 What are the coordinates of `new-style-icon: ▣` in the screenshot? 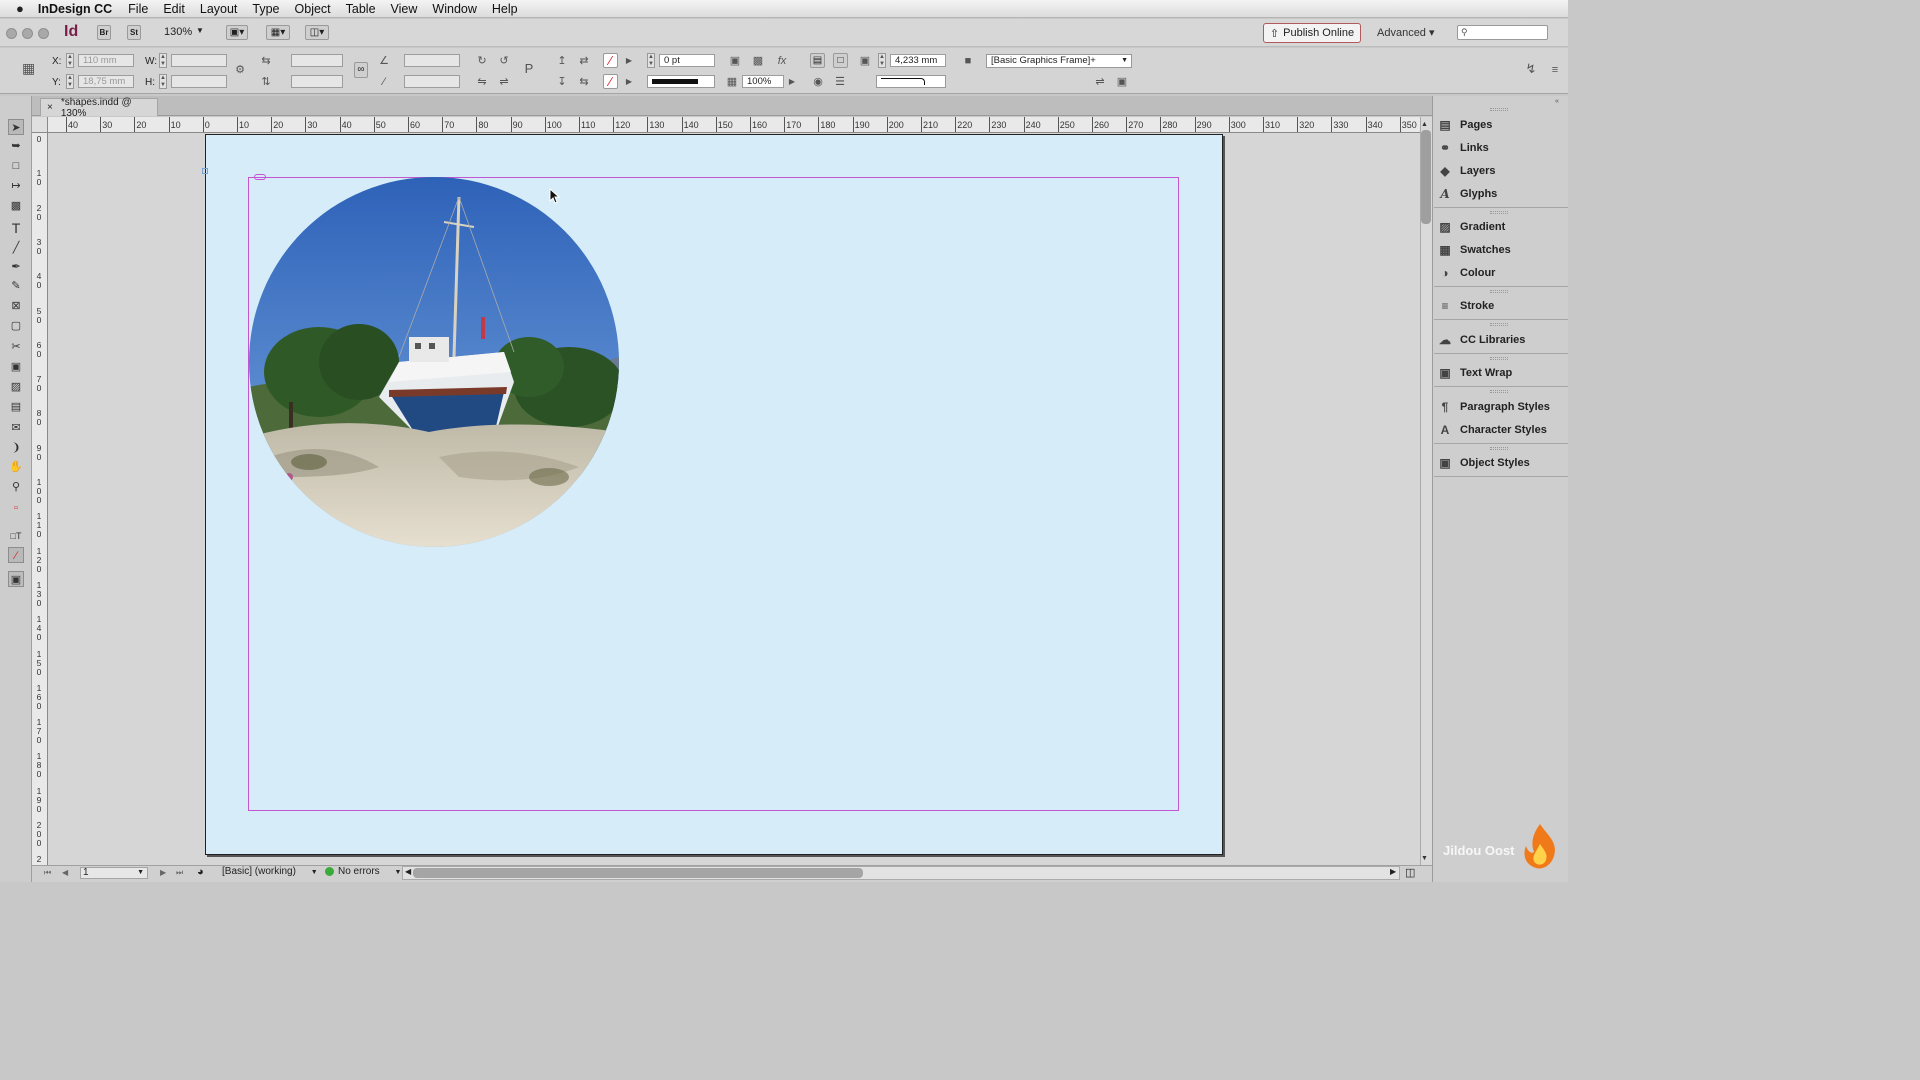 It's located at (1122, 82).